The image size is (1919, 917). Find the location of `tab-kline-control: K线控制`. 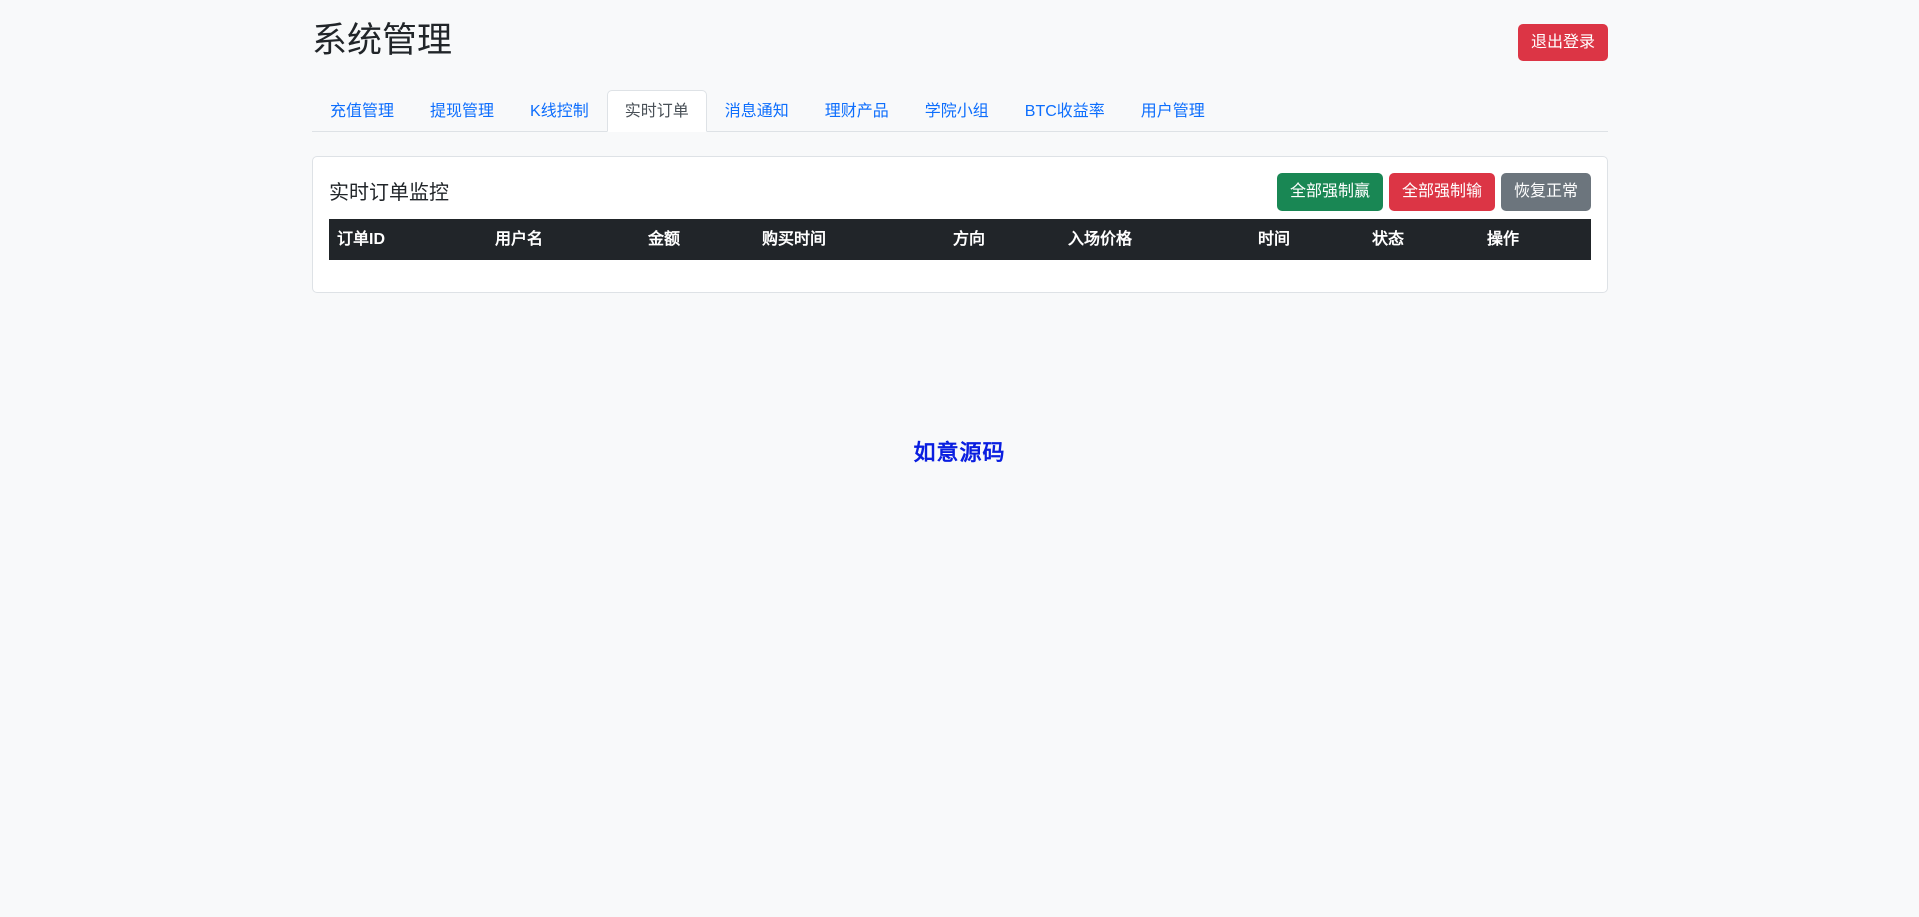

tab-kline-control: K线控制 is located at coordinates (559, 111).